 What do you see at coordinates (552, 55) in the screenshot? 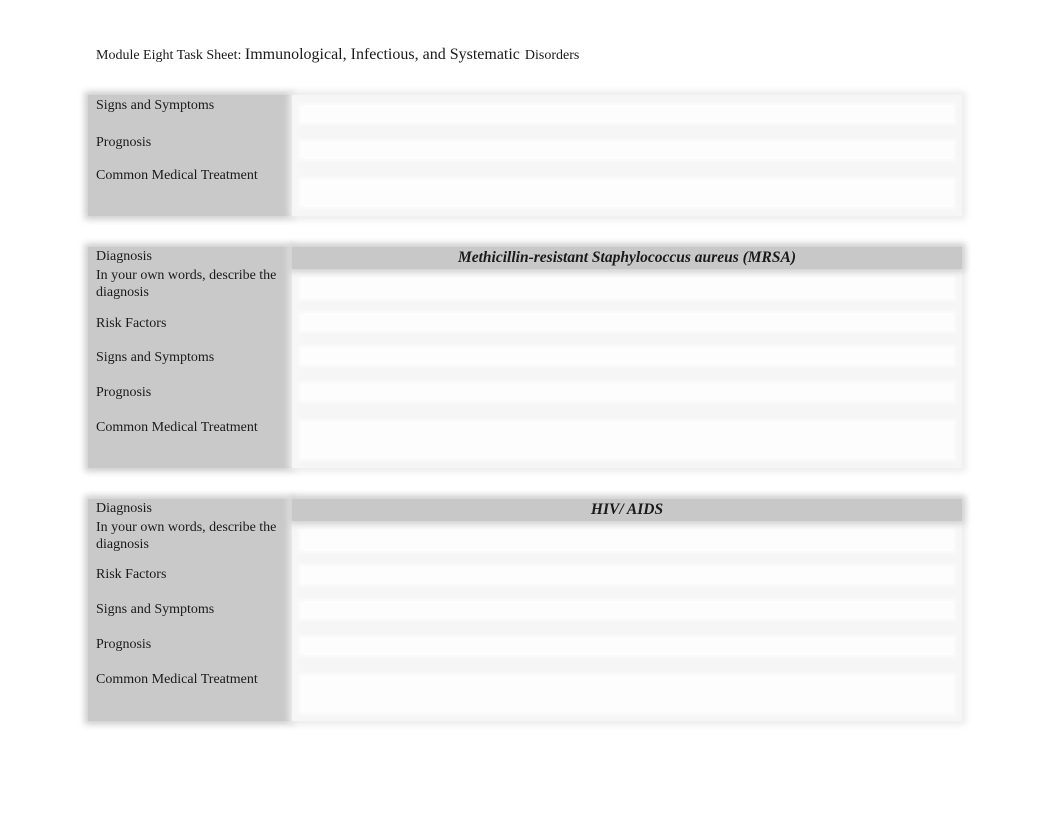
I see `header-suffix: Disorders` at bounding box center [552, 55].